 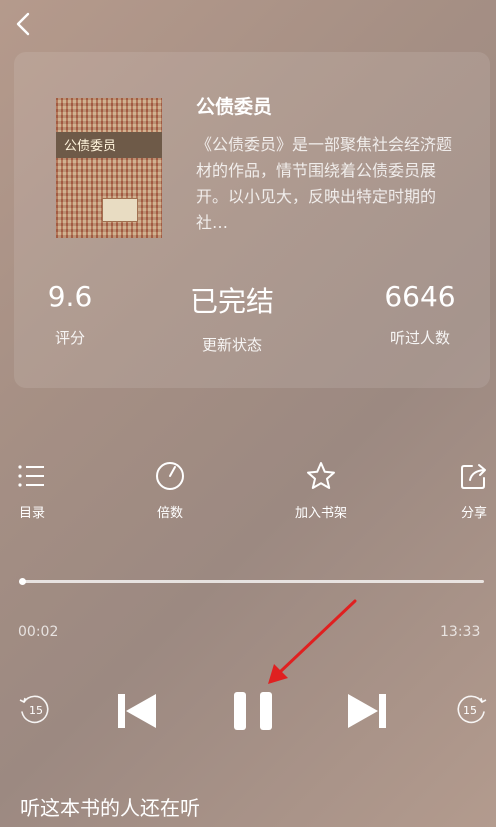 What do you see at coordinates (120, 210) in the screenshot?
I see `cover-stamp` at bounding box center [120, 210].